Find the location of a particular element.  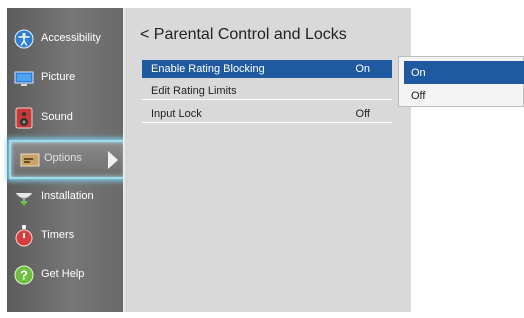

menu-row-label: Input Lock is located at coordinates (176, 114).